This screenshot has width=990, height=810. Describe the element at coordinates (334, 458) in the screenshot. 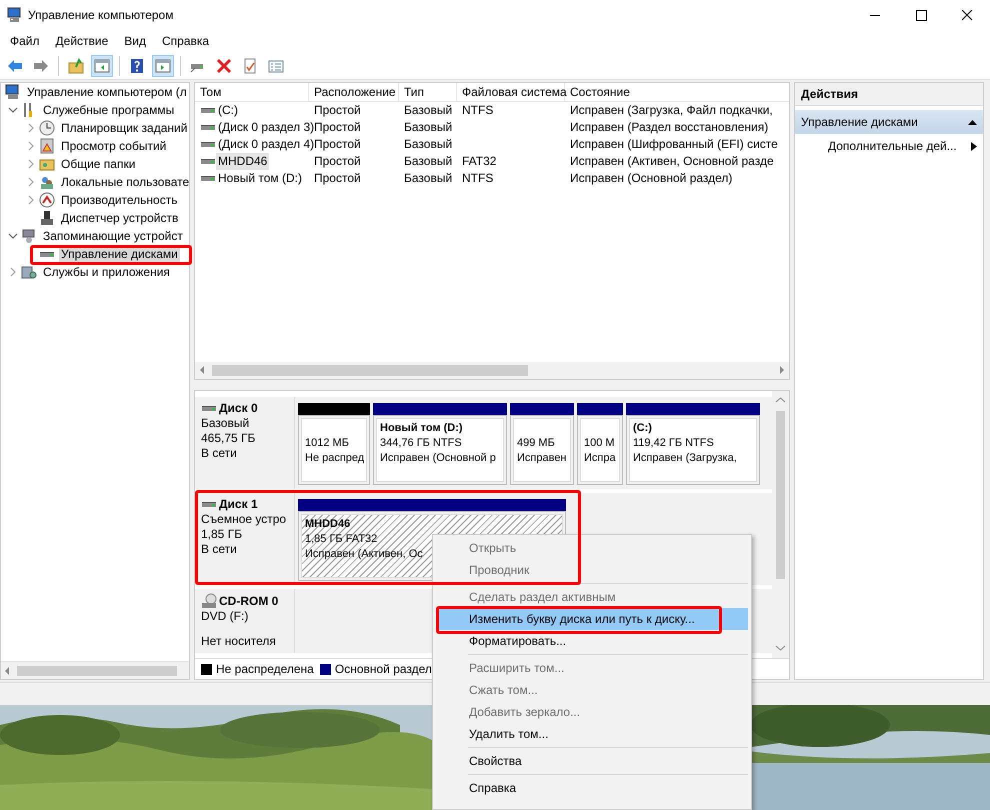

I see `partition-info: Не распред` at that location.